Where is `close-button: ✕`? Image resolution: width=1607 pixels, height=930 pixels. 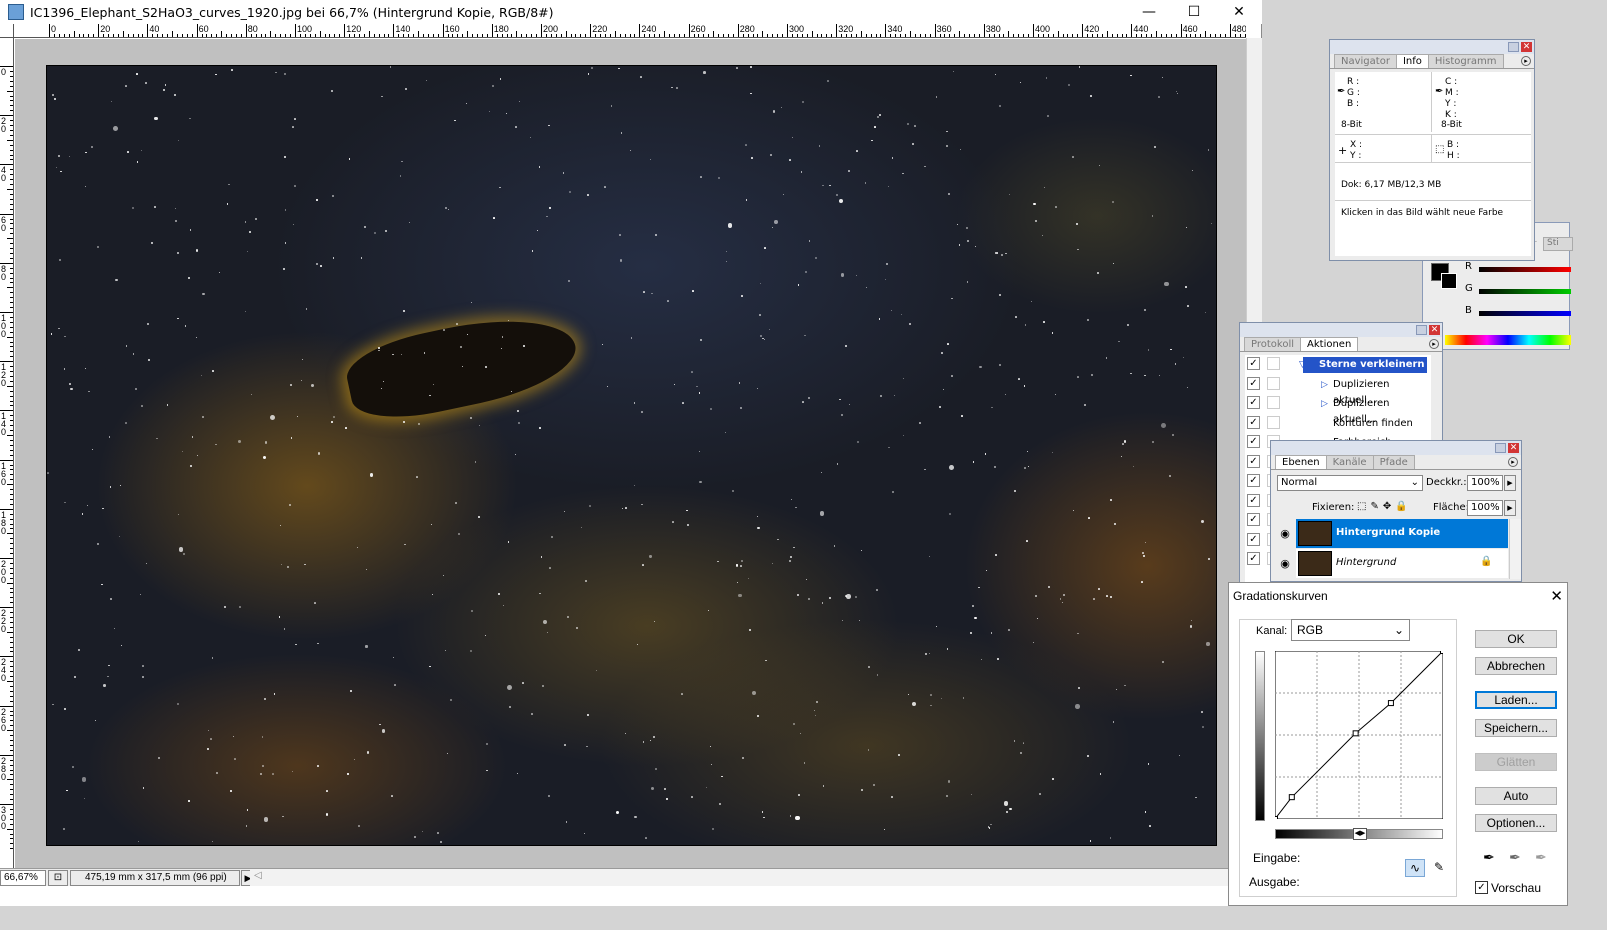
close-button: ✕ is located at coordinates (1239, 12).